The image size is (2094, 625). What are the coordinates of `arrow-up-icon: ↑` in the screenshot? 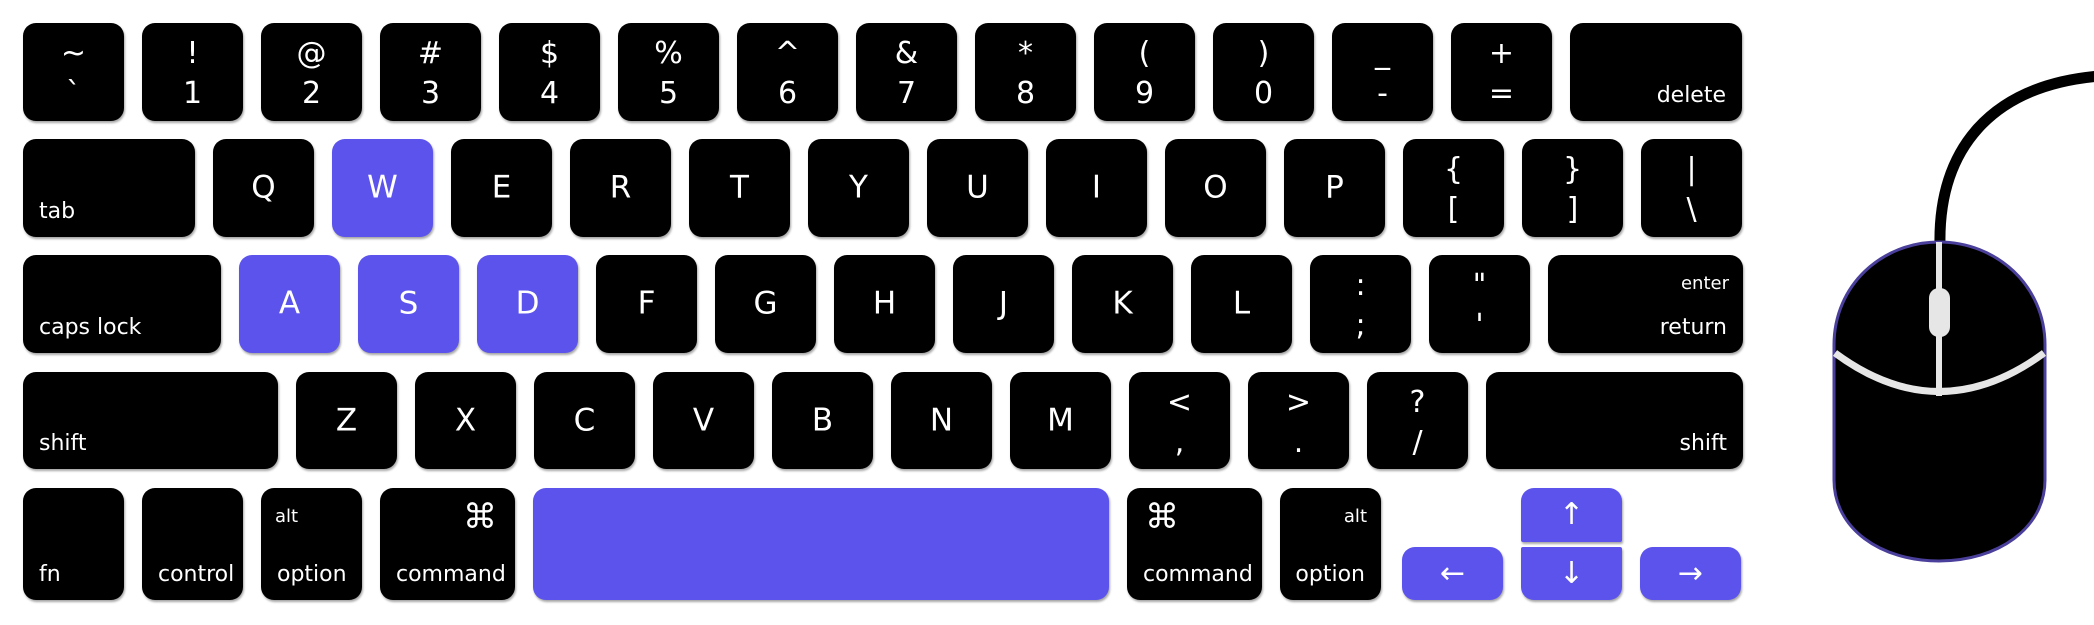 It's located at (1571, 514).